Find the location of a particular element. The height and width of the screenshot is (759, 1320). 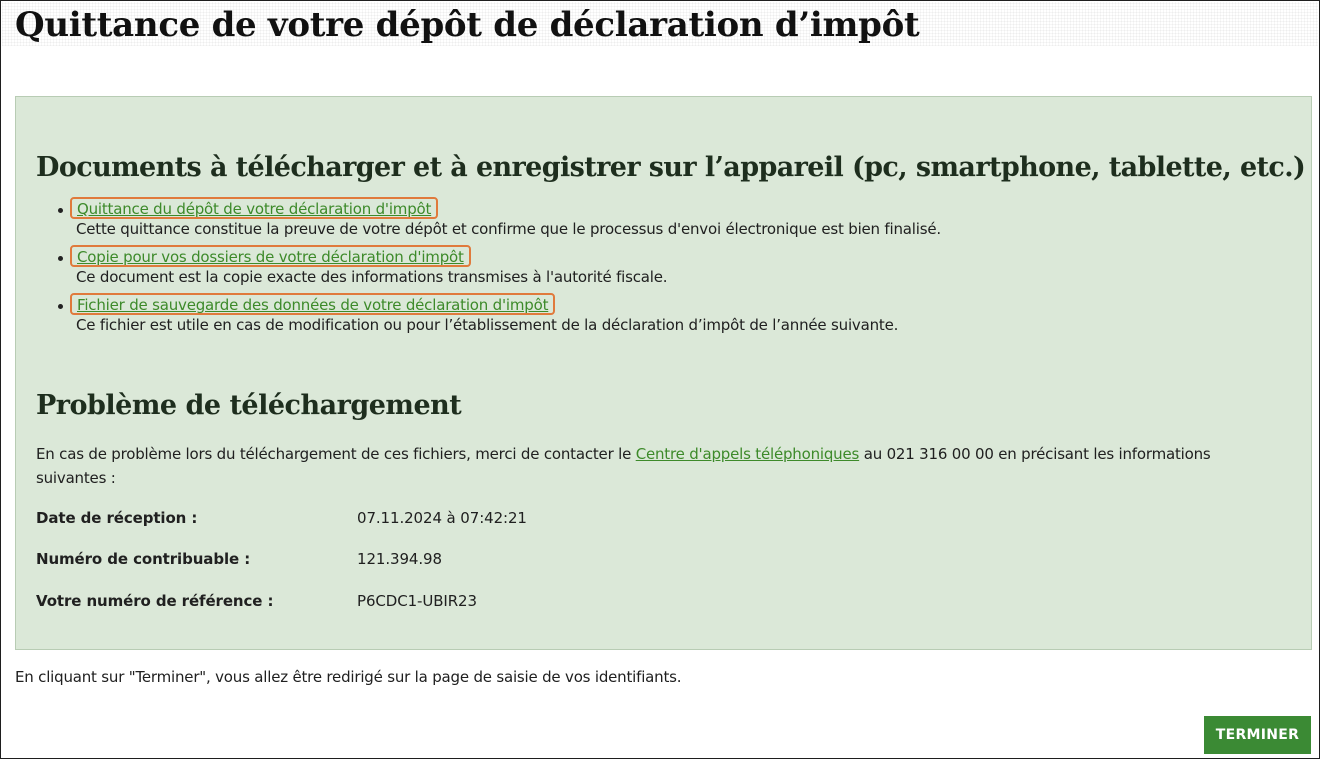

taxpayer-number-value: 121.394.98 is located at coordinates (399, 559).